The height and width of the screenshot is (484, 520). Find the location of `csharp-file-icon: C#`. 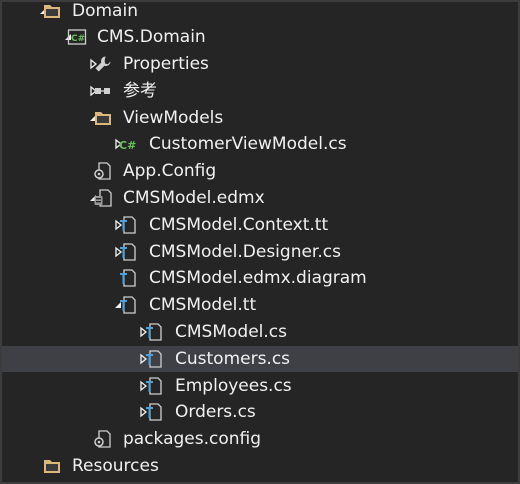

csharp-file-icon: C# is located at coordinates (128, 144).